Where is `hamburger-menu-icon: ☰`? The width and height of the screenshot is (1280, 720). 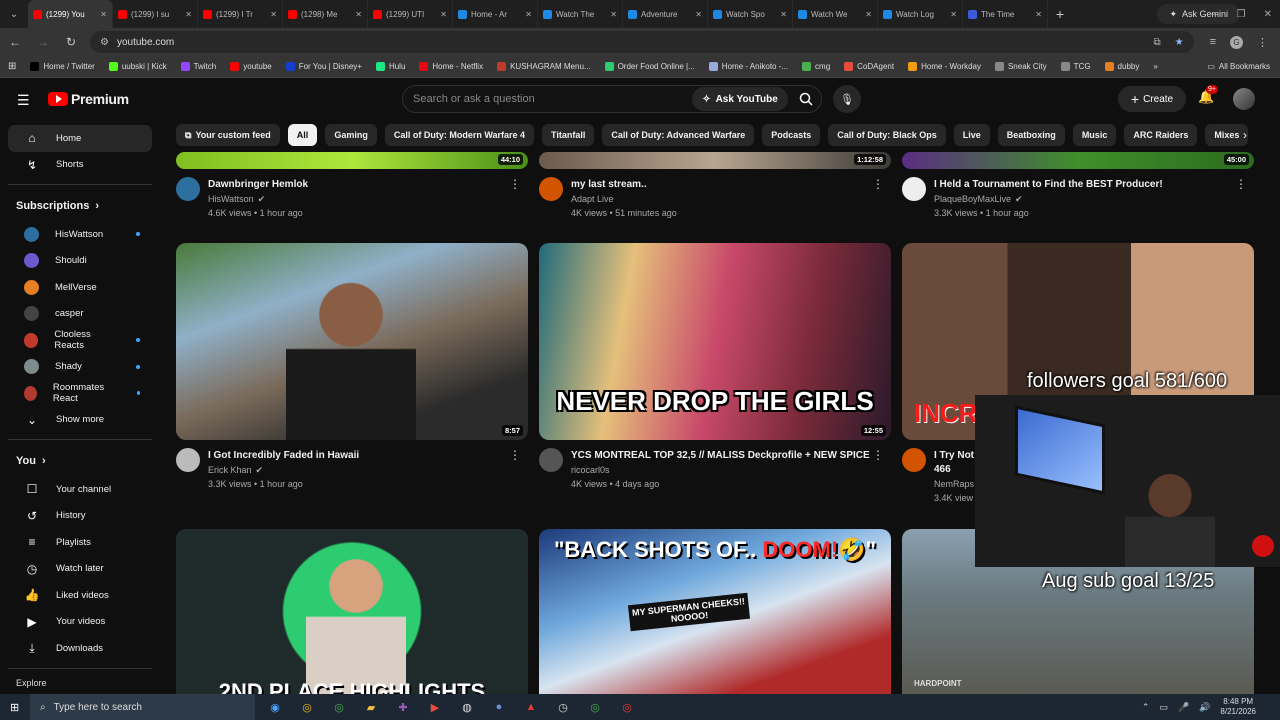 hamburger-menu-icon: ☰ is located at coordinates (23, 100).